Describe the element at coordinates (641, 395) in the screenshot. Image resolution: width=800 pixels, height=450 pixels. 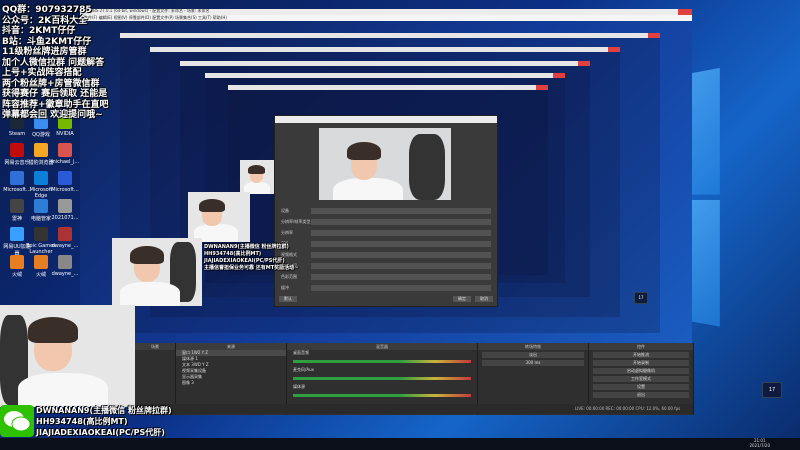
I see `control-button: 退出` at that location.